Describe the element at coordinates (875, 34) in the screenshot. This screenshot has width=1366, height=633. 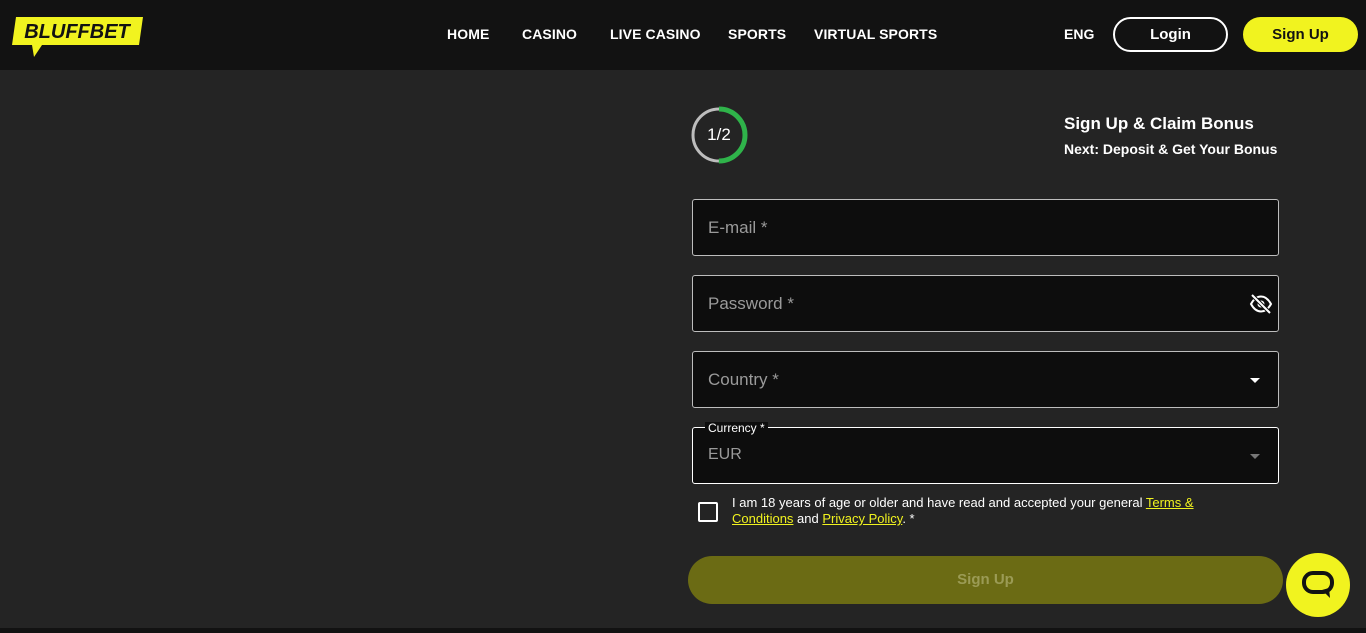
I see `nav-virtual-sports: VIRTUAL SPORTS` at that location.